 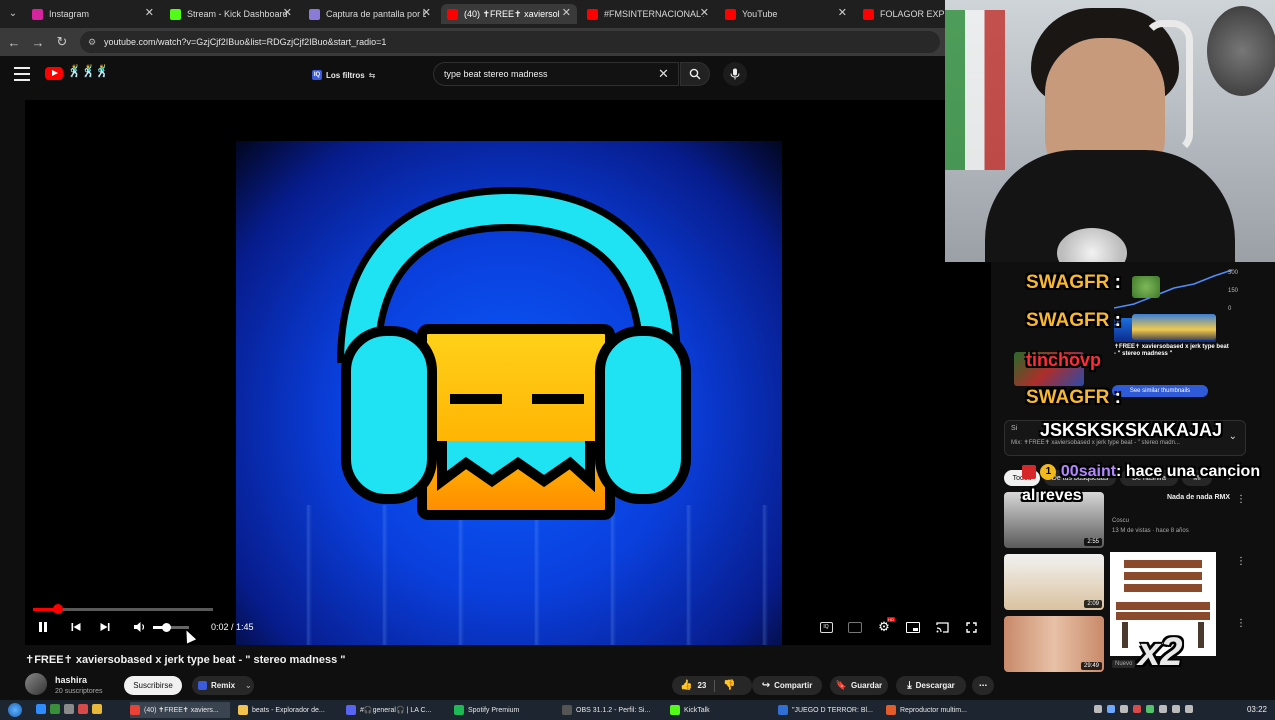 I want to click on settings-button: ⚙ HD, so click(x=885, y=626).